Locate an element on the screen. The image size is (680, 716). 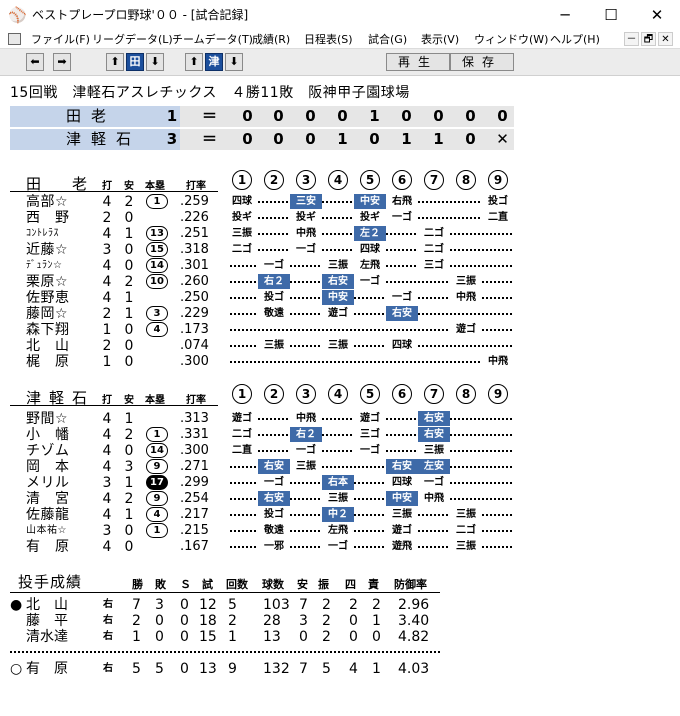
team1-selector: 田 is located at coordinates (135, 62).